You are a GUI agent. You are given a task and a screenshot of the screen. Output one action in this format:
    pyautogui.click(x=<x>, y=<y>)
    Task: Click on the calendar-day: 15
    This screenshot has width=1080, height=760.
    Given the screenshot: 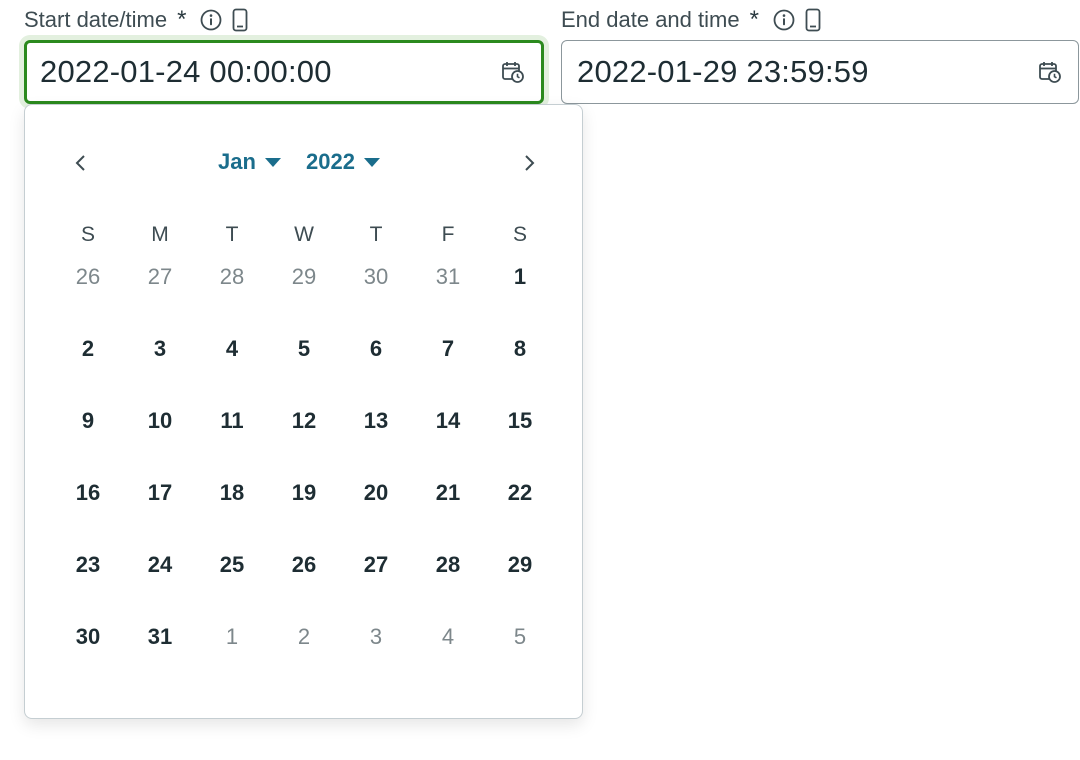 What is the action you would take?
    pyautogui.click(x=520, y=421)
    